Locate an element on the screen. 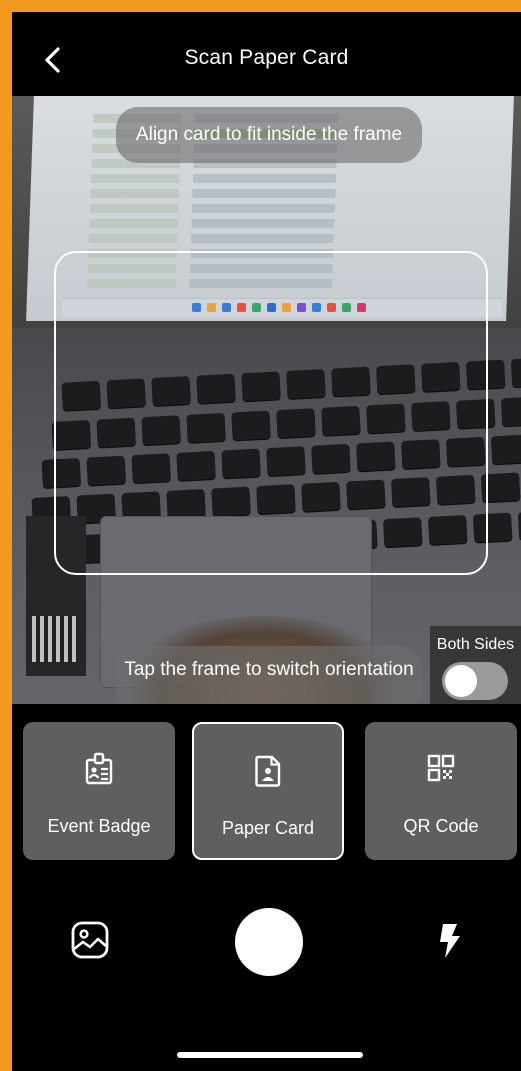 The width and height of the screenshot is (521, 1071). paper-card-icon is located at coordinates (268, 771).